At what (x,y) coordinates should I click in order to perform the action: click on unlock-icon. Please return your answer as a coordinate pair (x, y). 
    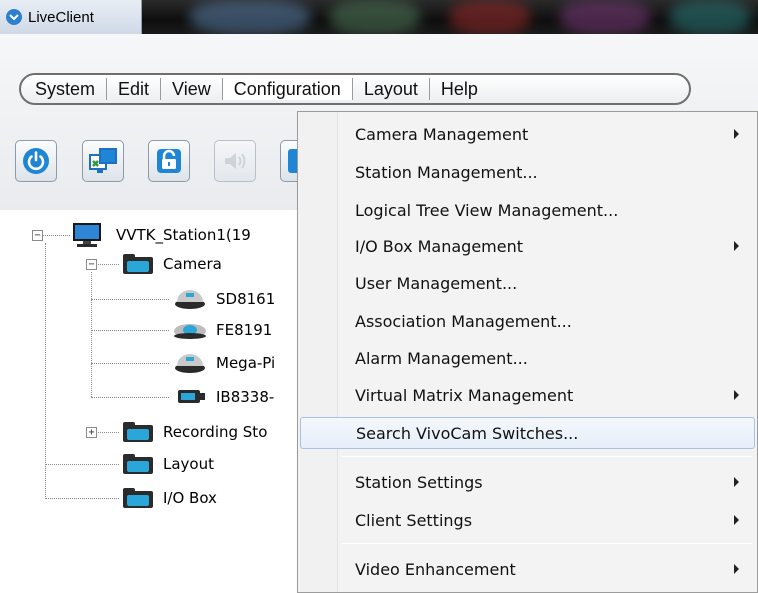
    Looking at the image, I should click on (169, 161).